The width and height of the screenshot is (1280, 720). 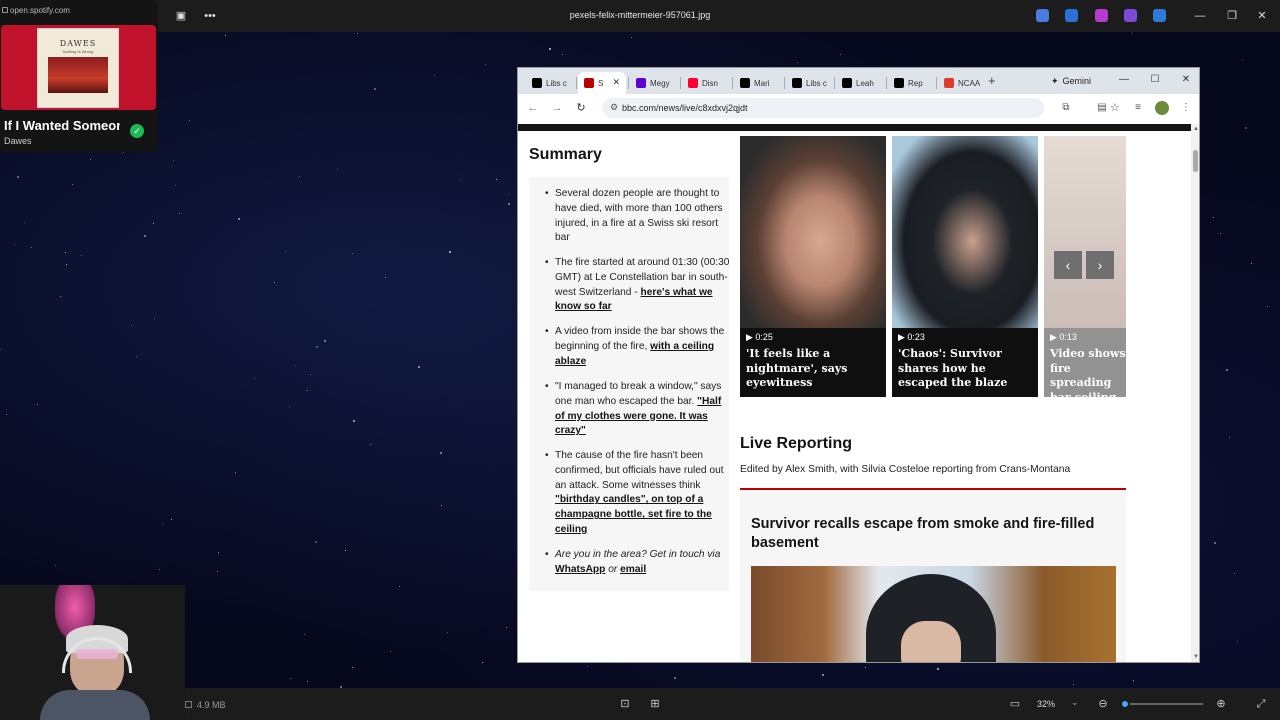 I want to click on back-icon: ←, so click(x=533, y=108).